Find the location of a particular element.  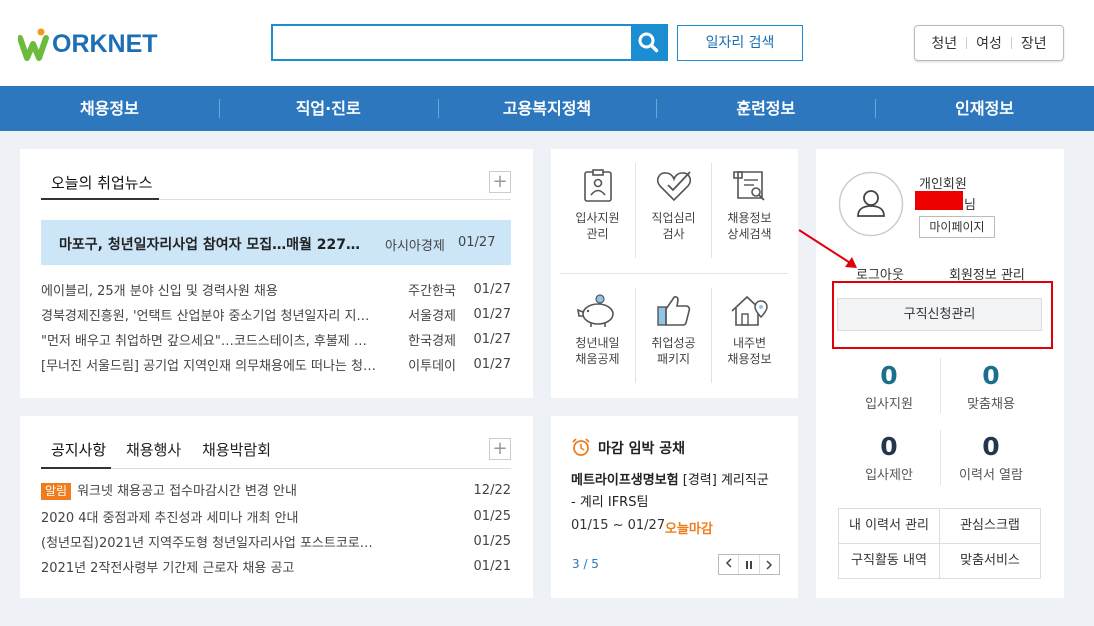

service-label: 청년내일 is located at coordinates (597, 343).